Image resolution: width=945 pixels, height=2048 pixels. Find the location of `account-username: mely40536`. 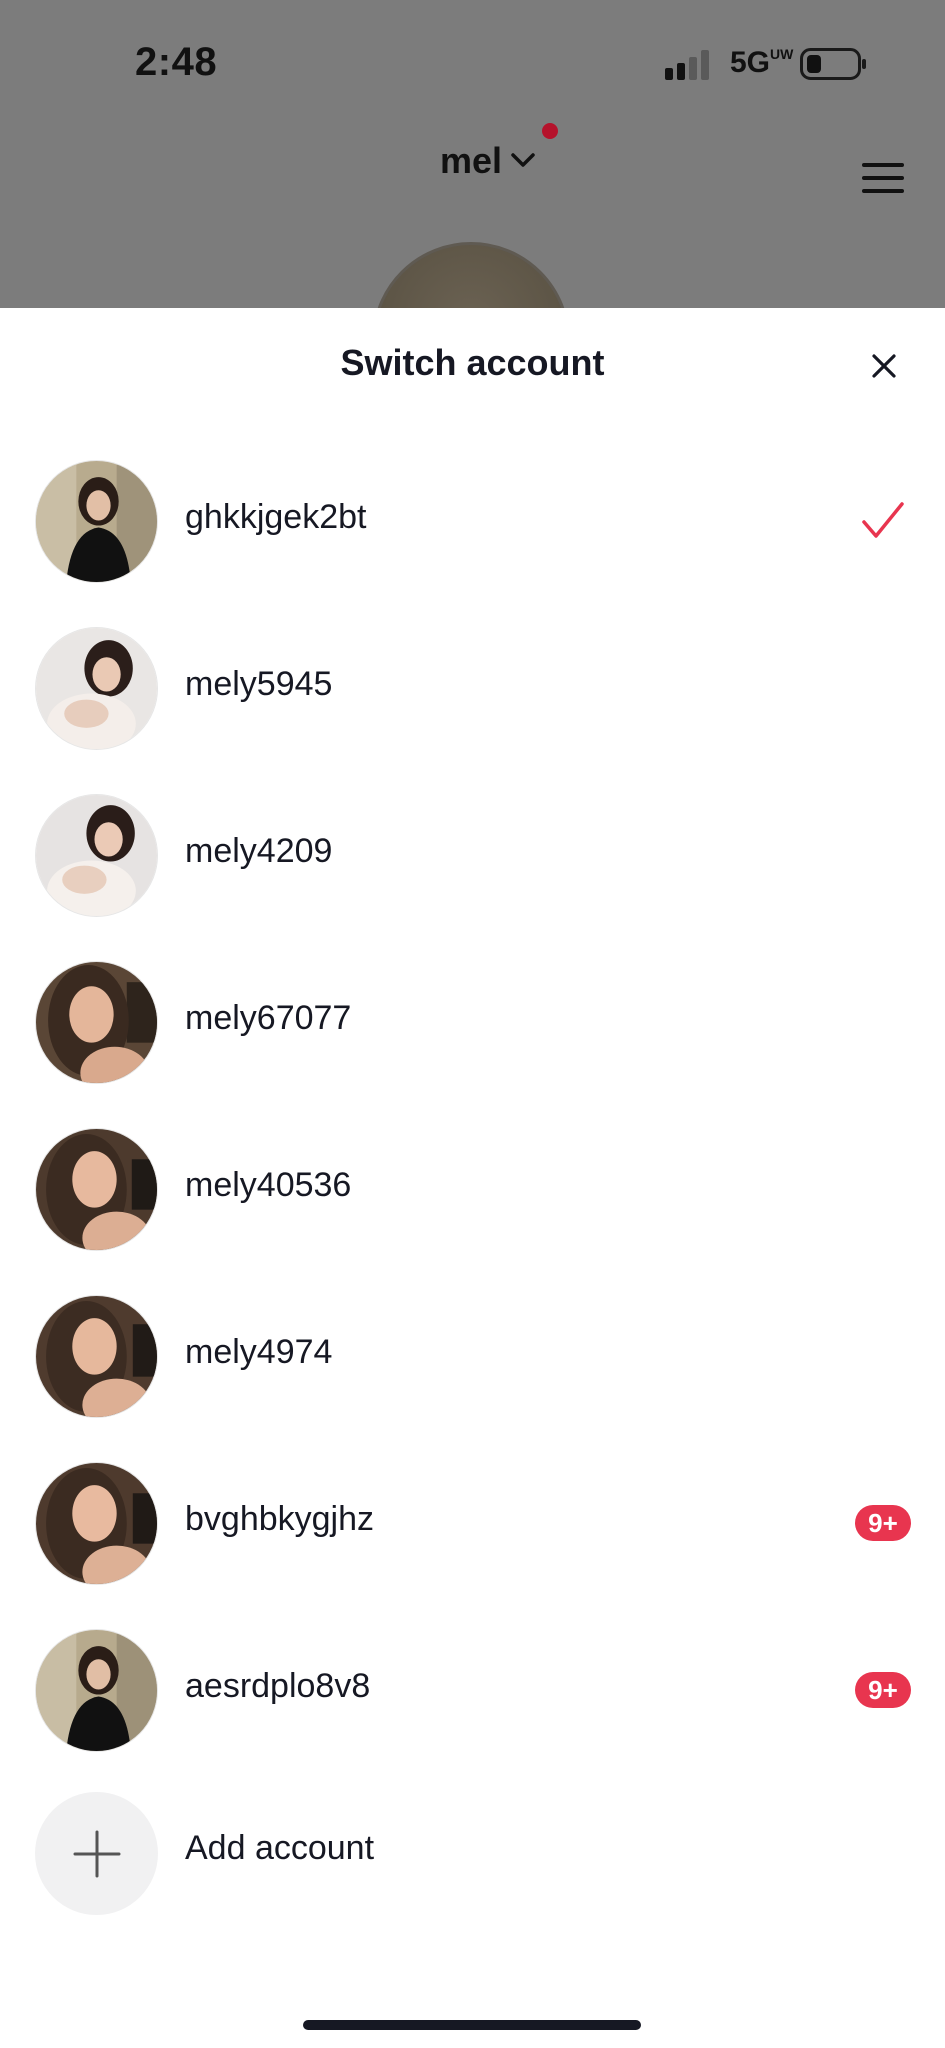

account-username: mely40536 is located at coordinates (268, 1185).